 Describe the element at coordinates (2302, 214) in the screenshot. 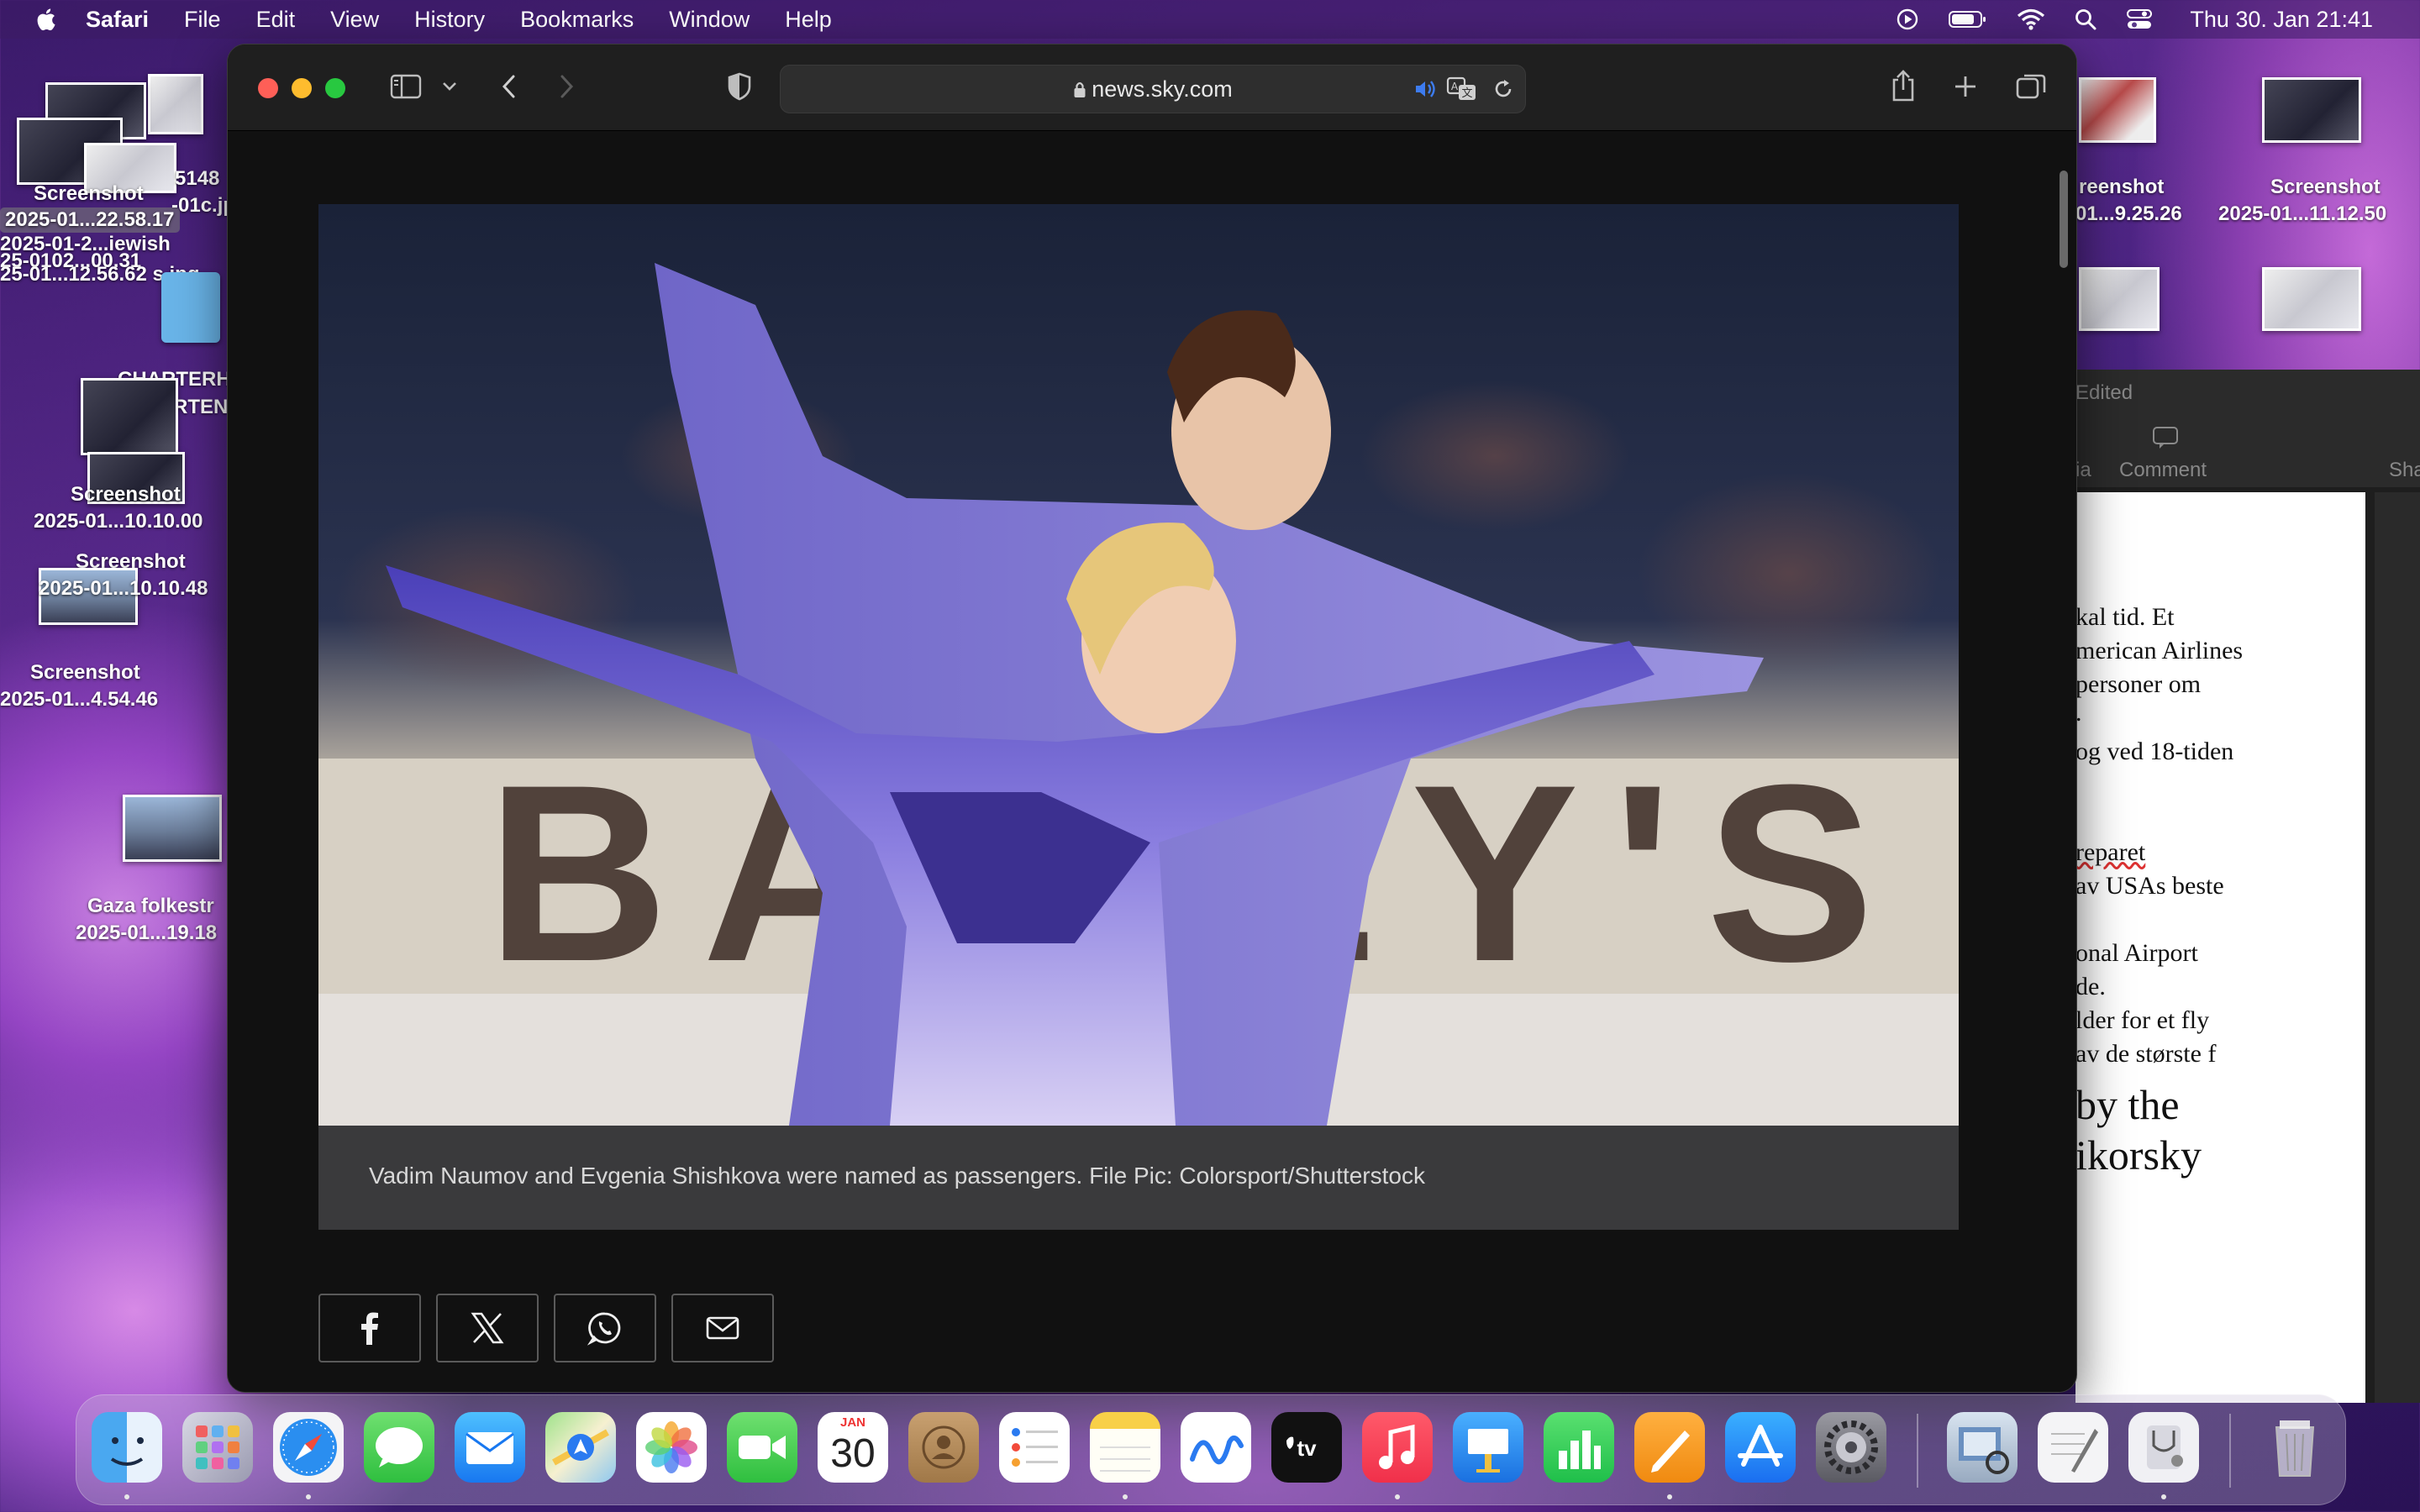

I see `desktop-file-label: 2025-01...11.12.50` at that location.